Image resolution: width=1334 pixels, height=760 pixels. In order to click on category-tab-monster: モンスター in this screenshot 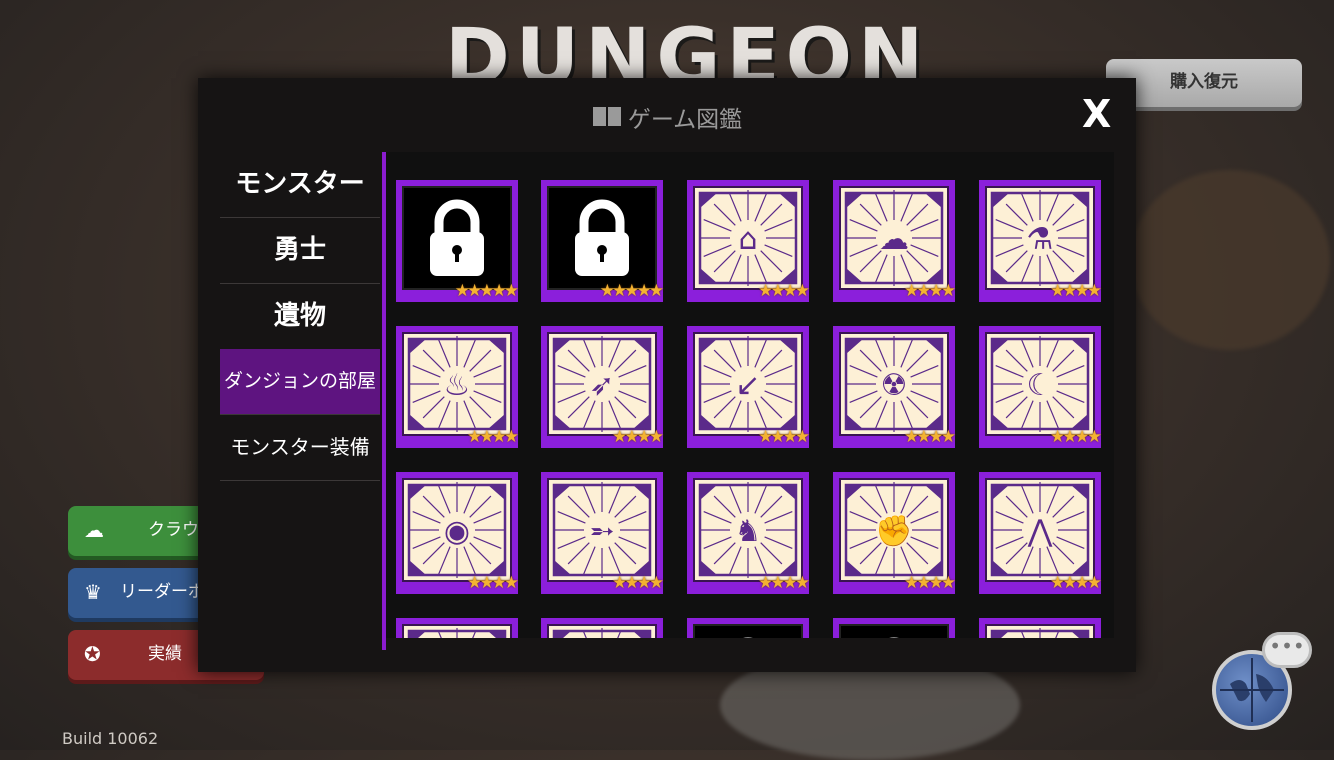, I will do `click(300, 185)`.